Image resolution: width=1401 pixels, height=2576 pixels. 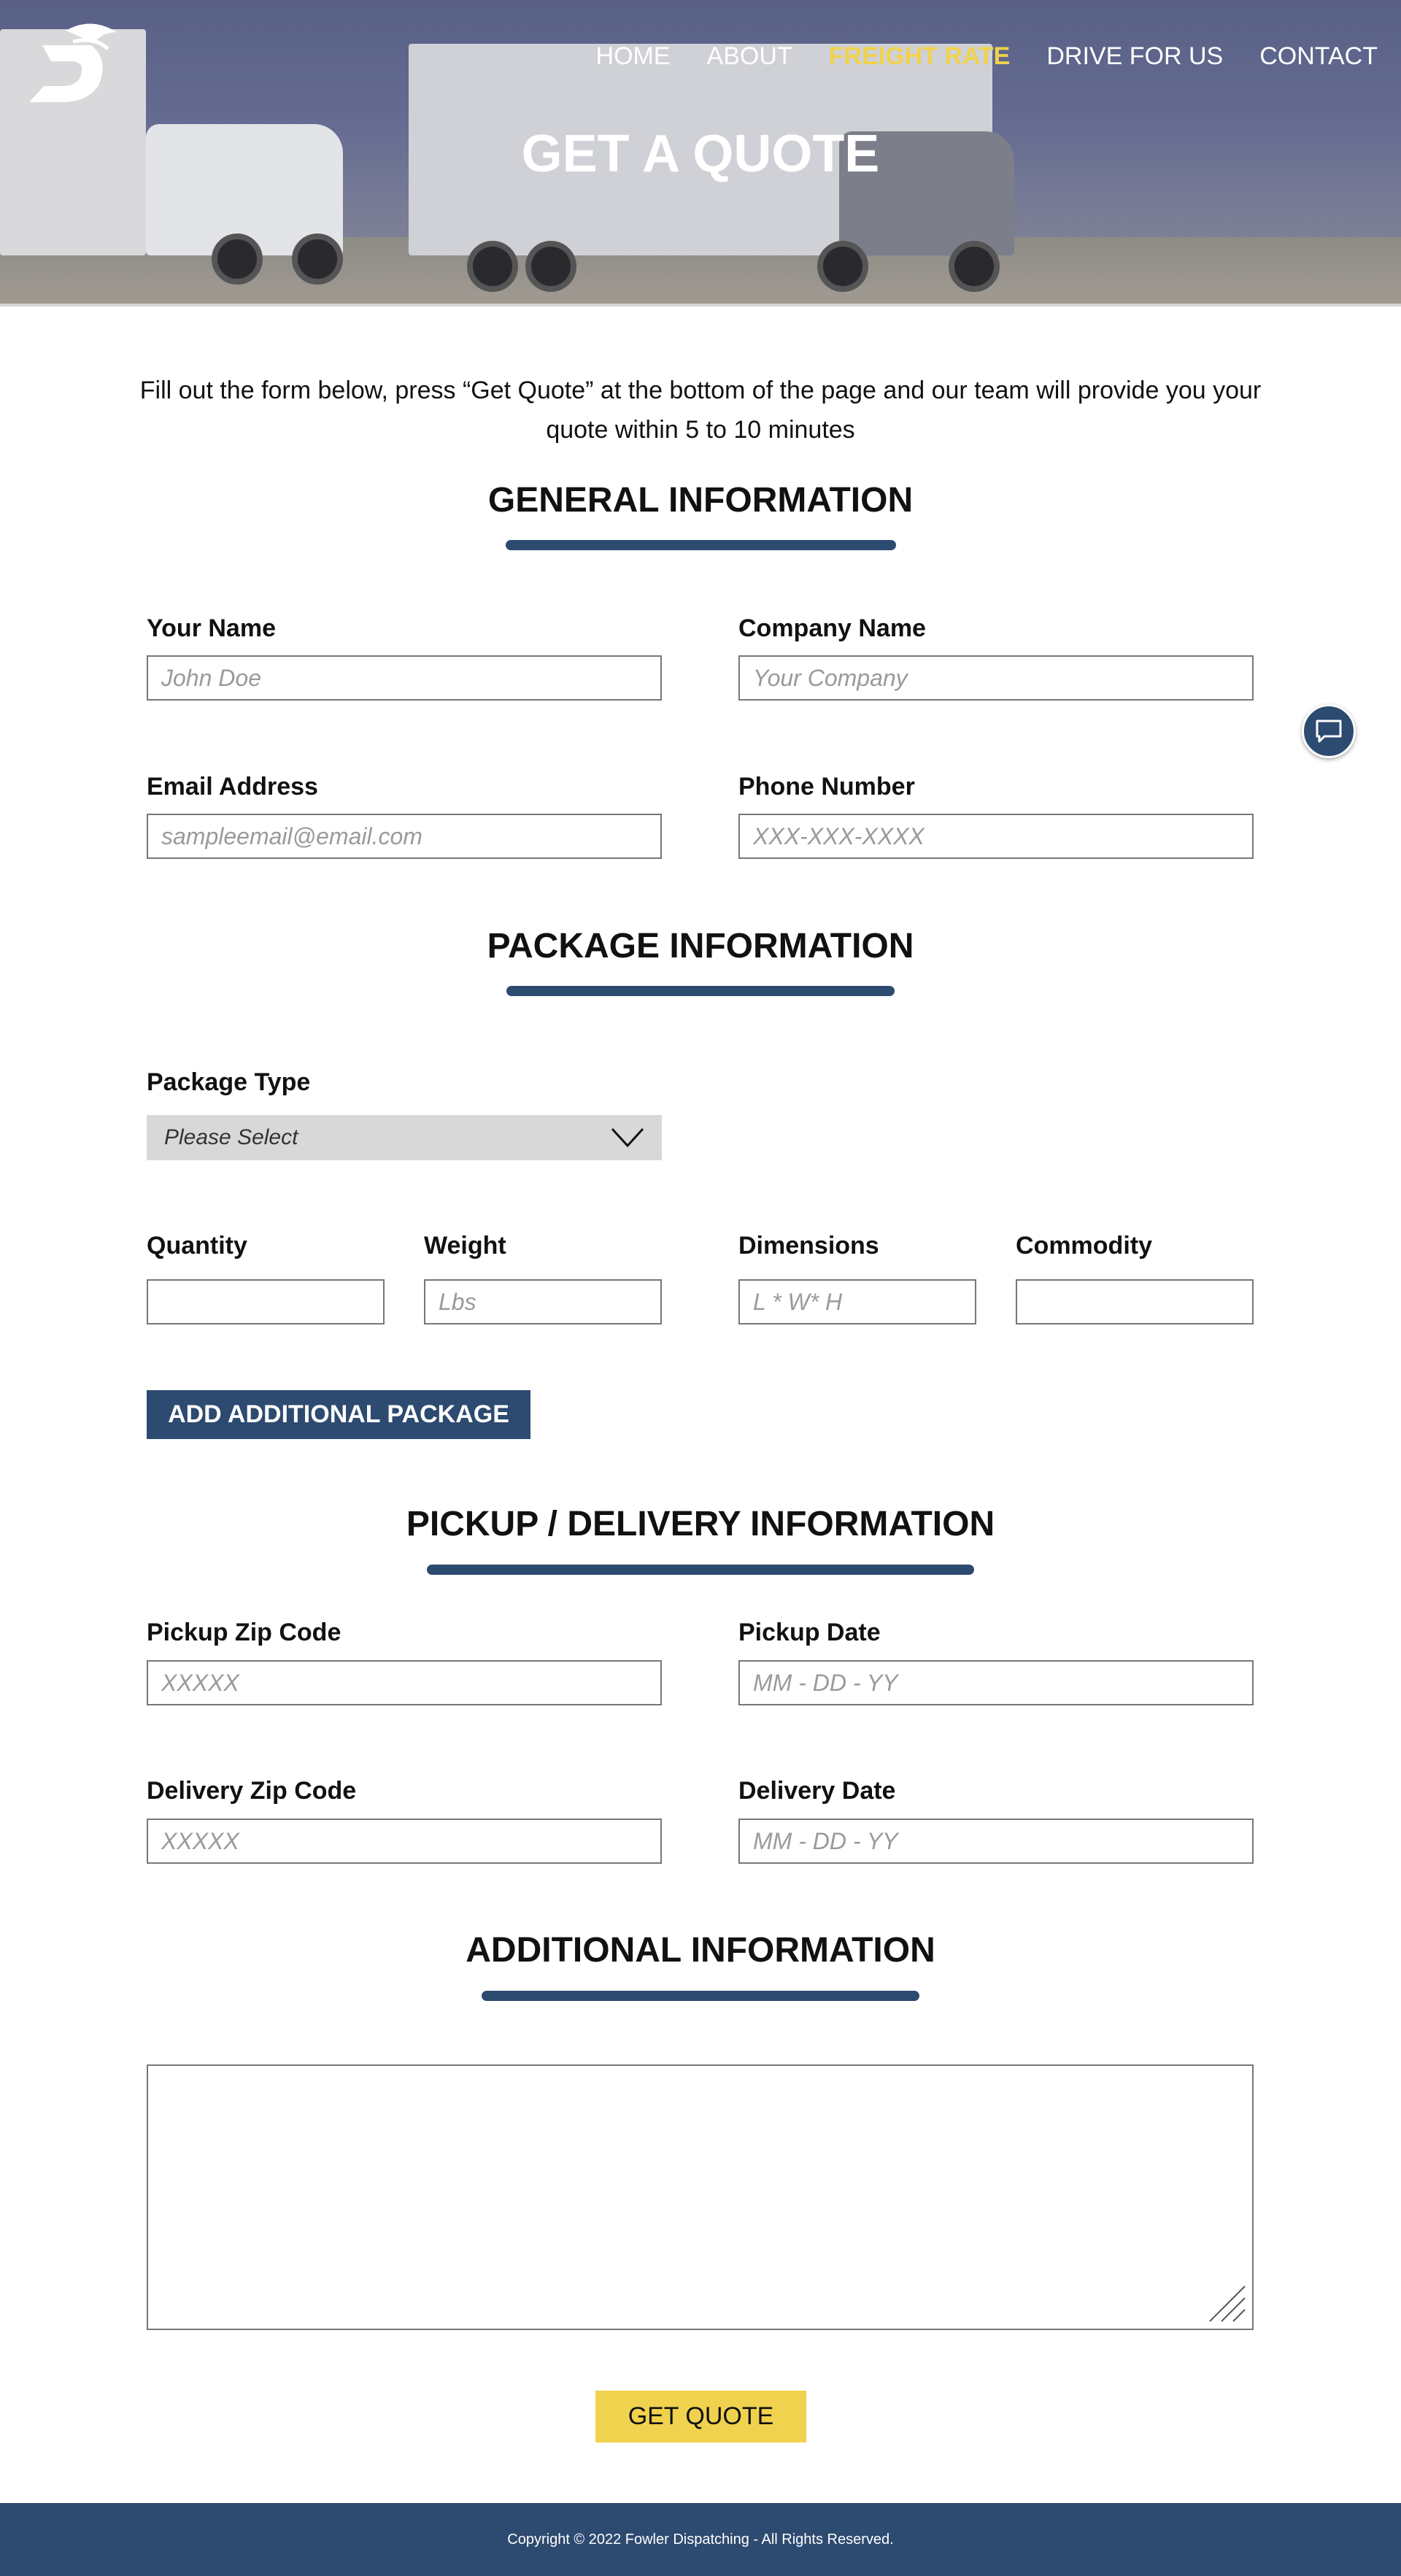 What do you see at coordinates (197, 1246) in the screenshot?
I see `quantity-label: Quantity` at bounding box center [197, 1246].